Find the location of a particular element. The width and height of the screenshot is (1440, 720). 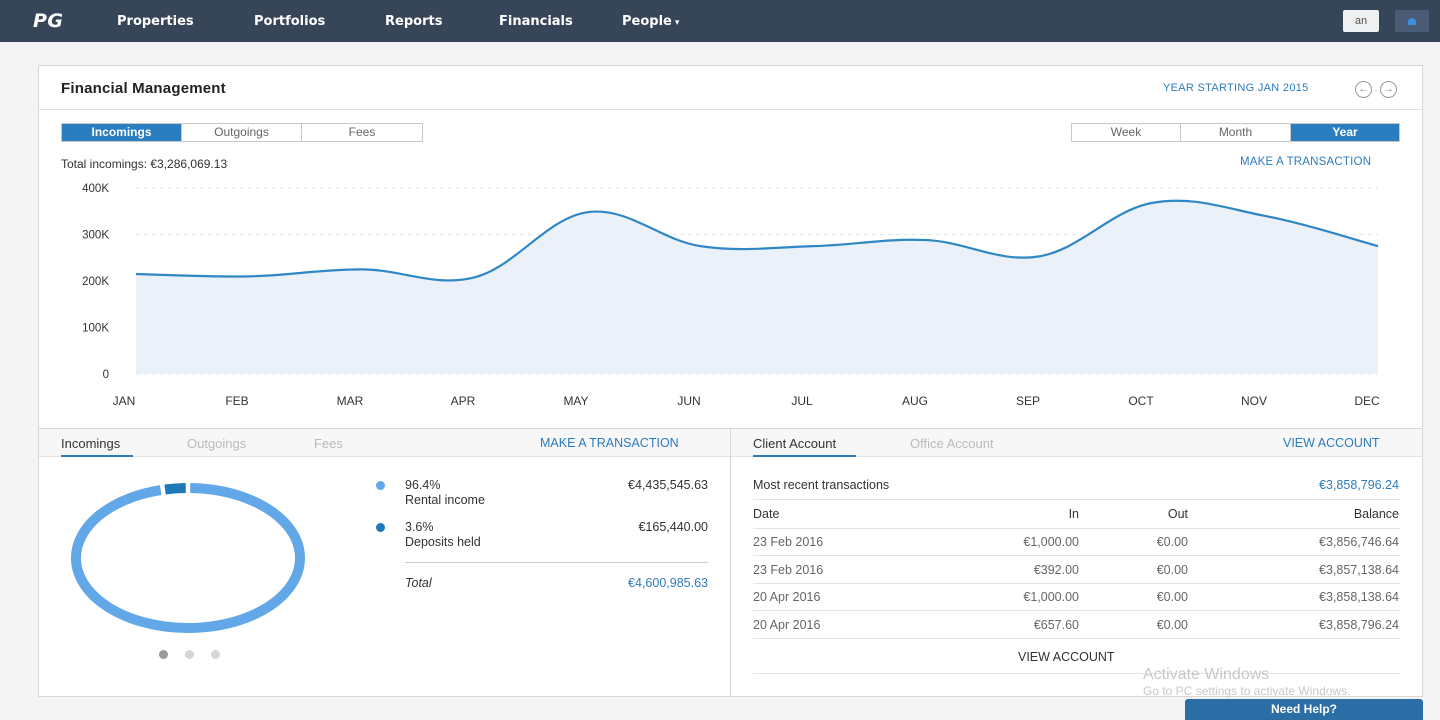

x-tick-label: APR is located at coordinates (463, 401).